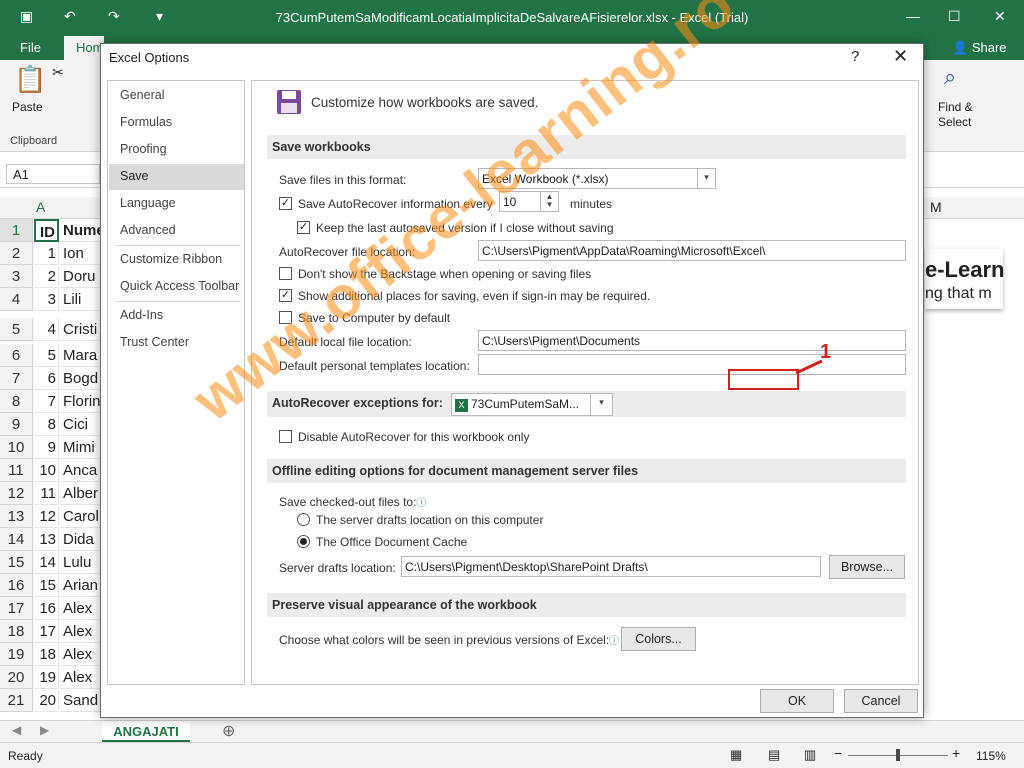 The image size is (1024, 768). I want to click on next-sheet-icon: ▶, so click(44, 730).